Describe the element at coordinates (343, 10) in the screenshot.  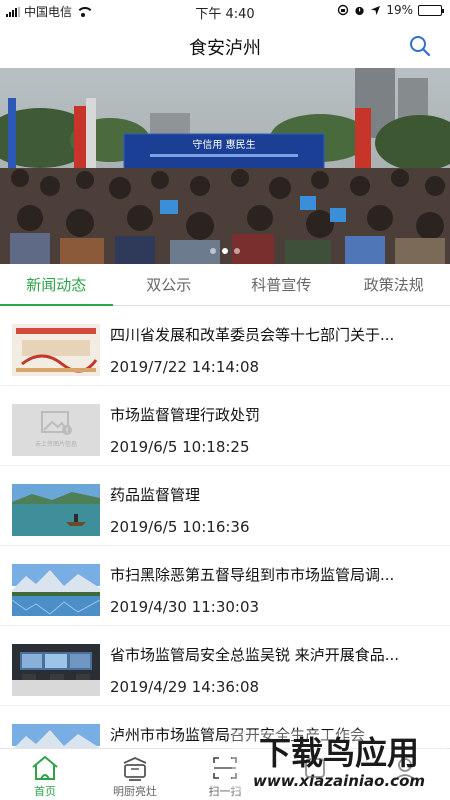
I see `lock-rotation-icon` at that location.